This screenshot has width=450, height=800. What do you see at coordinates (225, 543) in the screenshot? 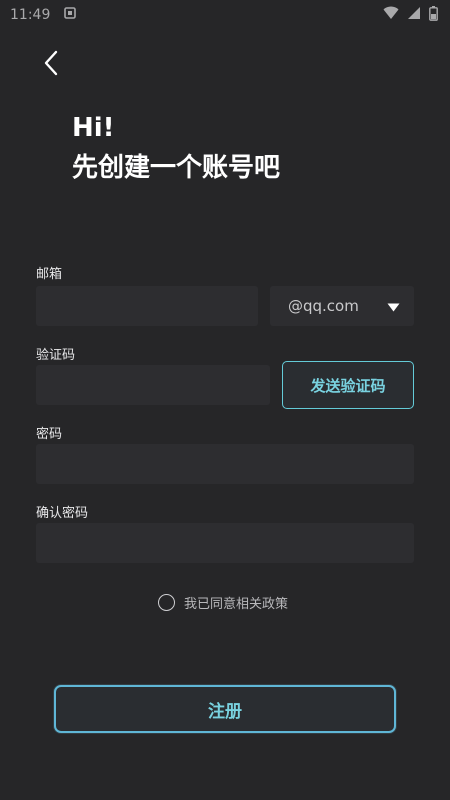
I see `confirm-password-input` at bounding box center [225, 543].